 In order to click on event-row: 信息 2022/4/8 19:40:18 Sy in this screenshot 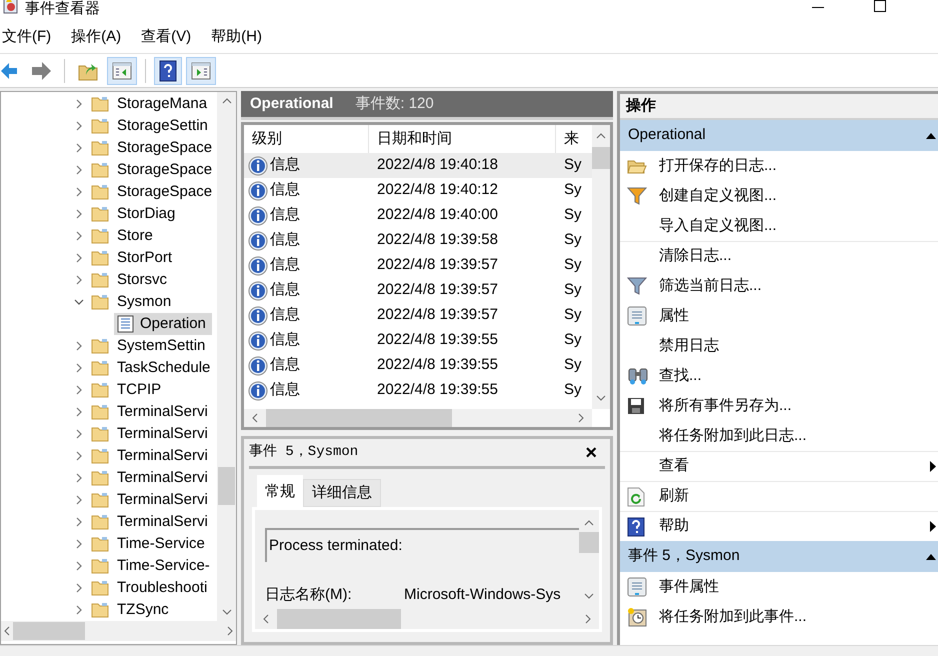, I will do `click(418, 165)`.